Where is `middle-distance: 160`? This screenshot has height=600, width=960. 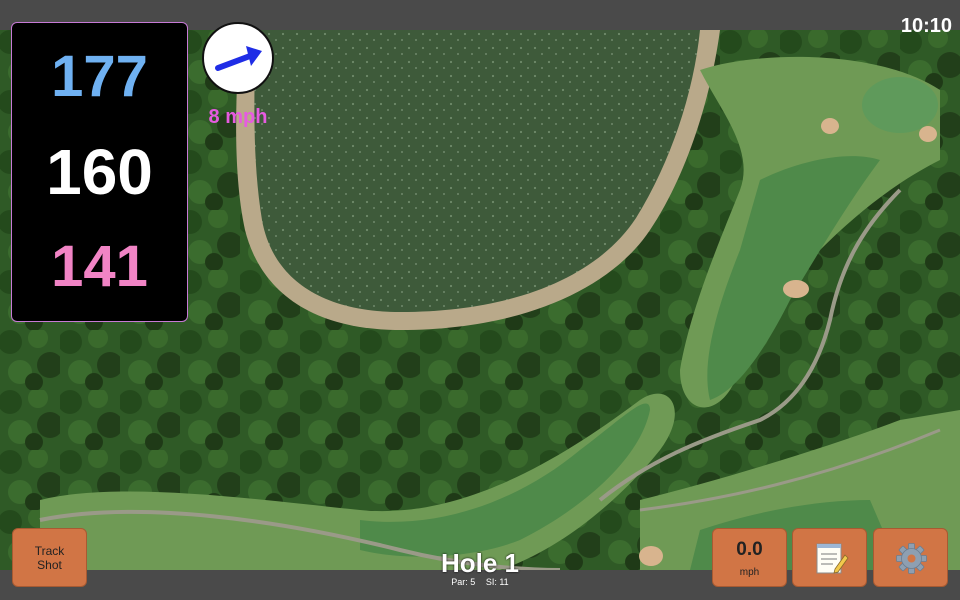
middle-distance: 160 is located at coordinates (99, 172).